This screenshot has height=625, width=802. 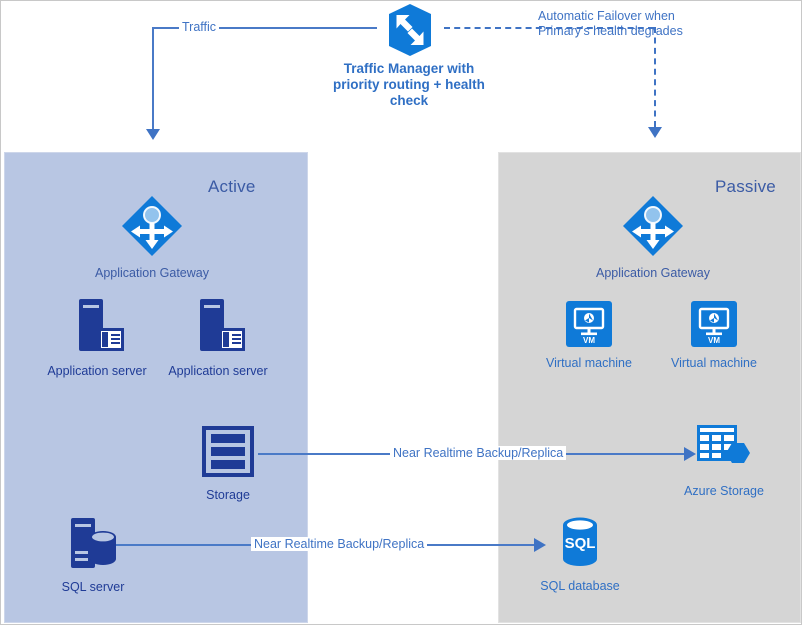 What do you see at coordinates (724, 491) in the screenshot?
I see `azure-storage-label: Azure Storage` at bounding box center [724, 491].